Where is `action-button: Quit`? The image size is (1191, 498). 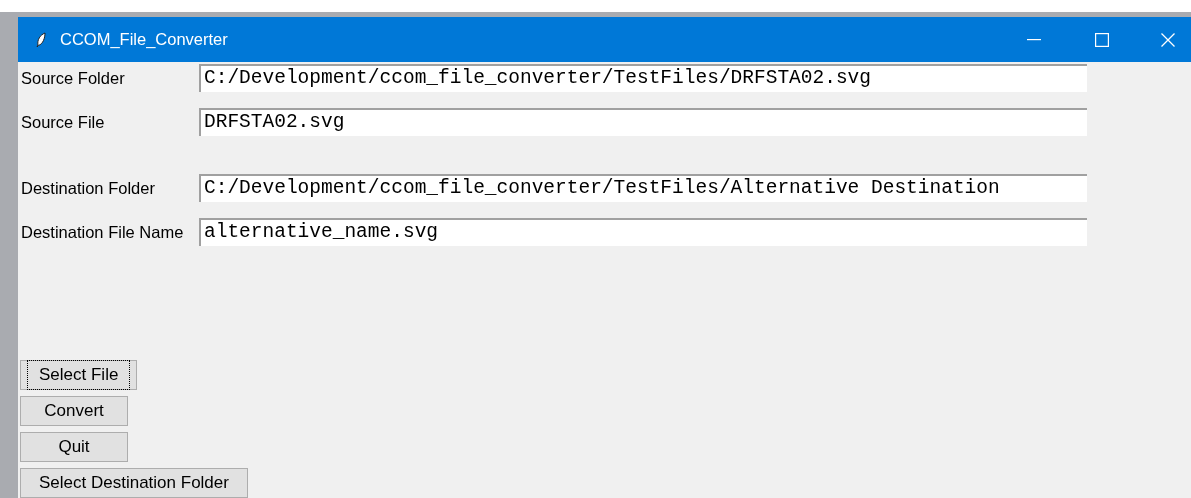
action-button: Quit is located at coordinates (74, 447).